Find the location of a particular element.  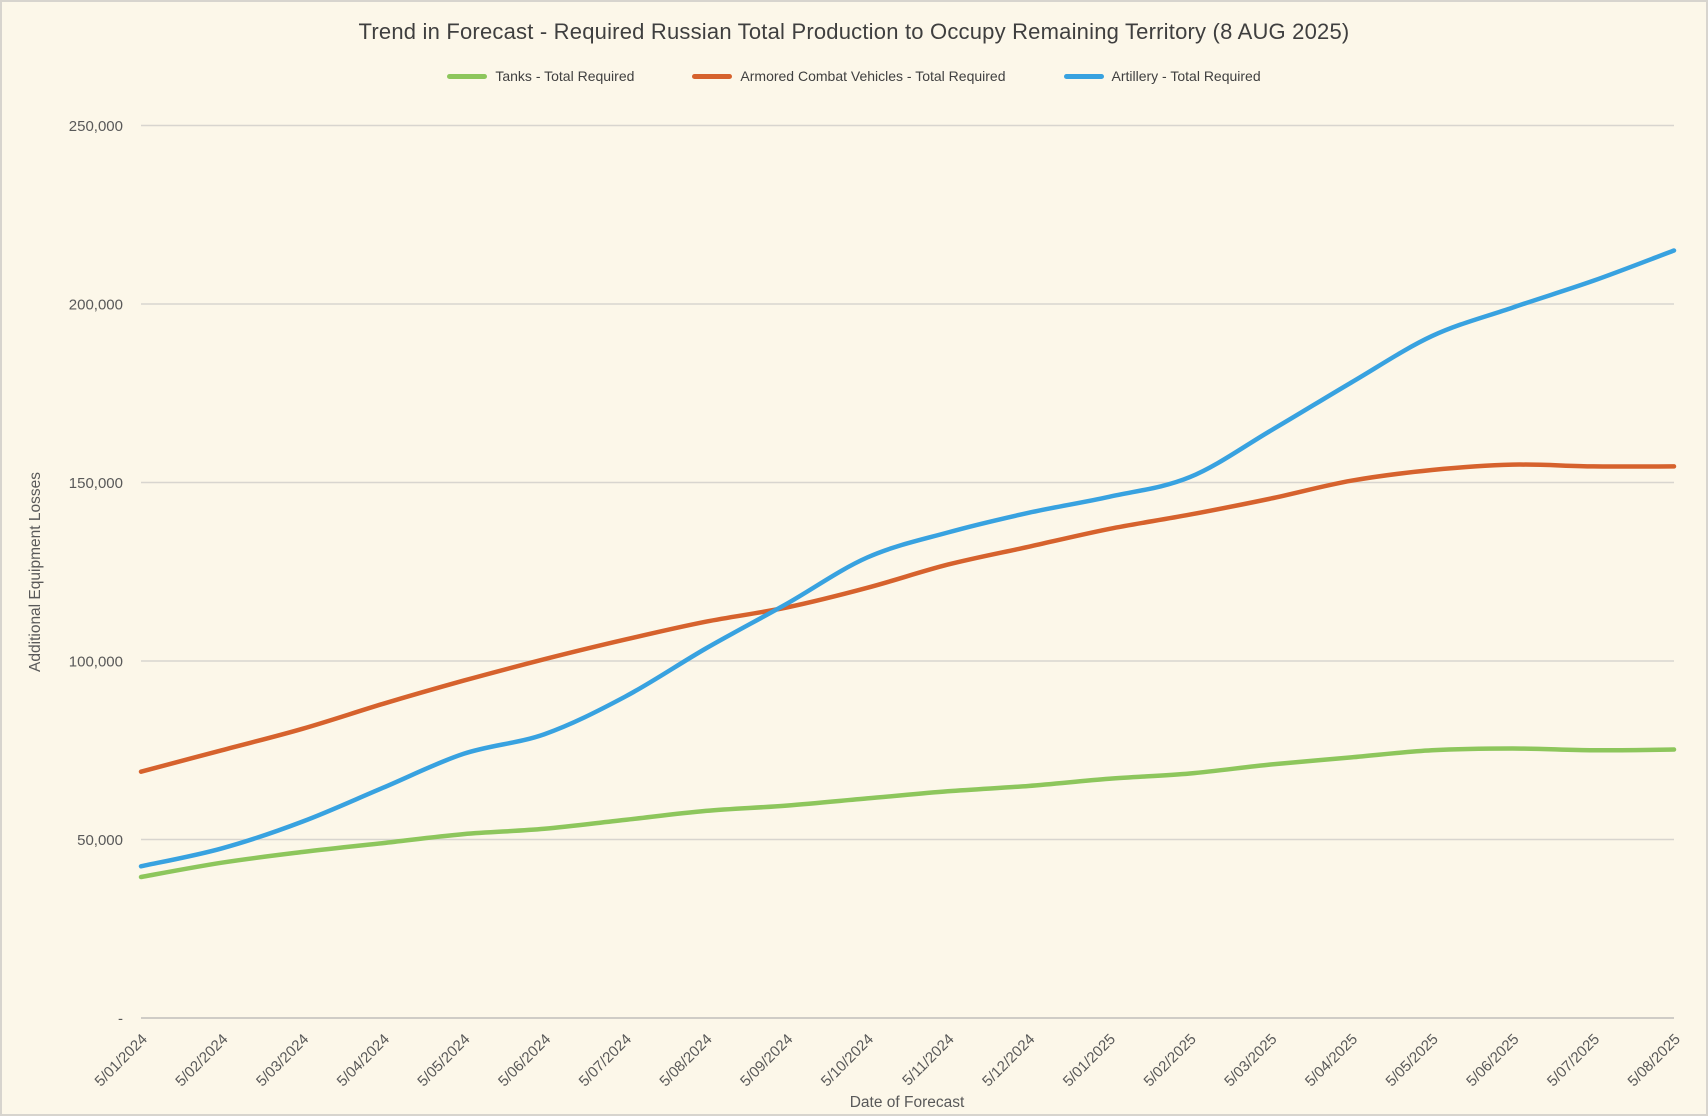

x-tick-label: 5/08/2024 is located at coordinates (685, 1060).